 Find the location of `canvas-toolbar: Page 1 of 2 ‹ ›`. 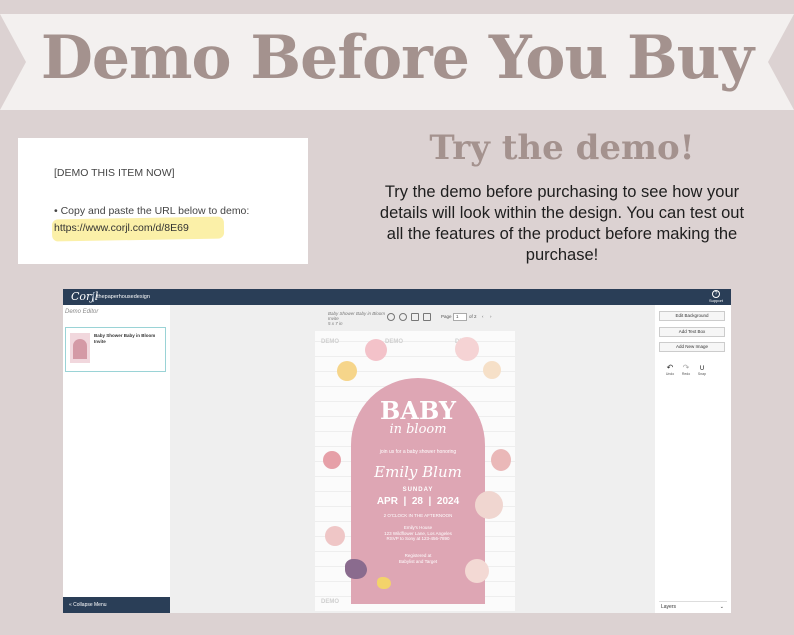

canvas-toolbar: Page 1 of 2 ‹ › is located at coordinates (447, 318).